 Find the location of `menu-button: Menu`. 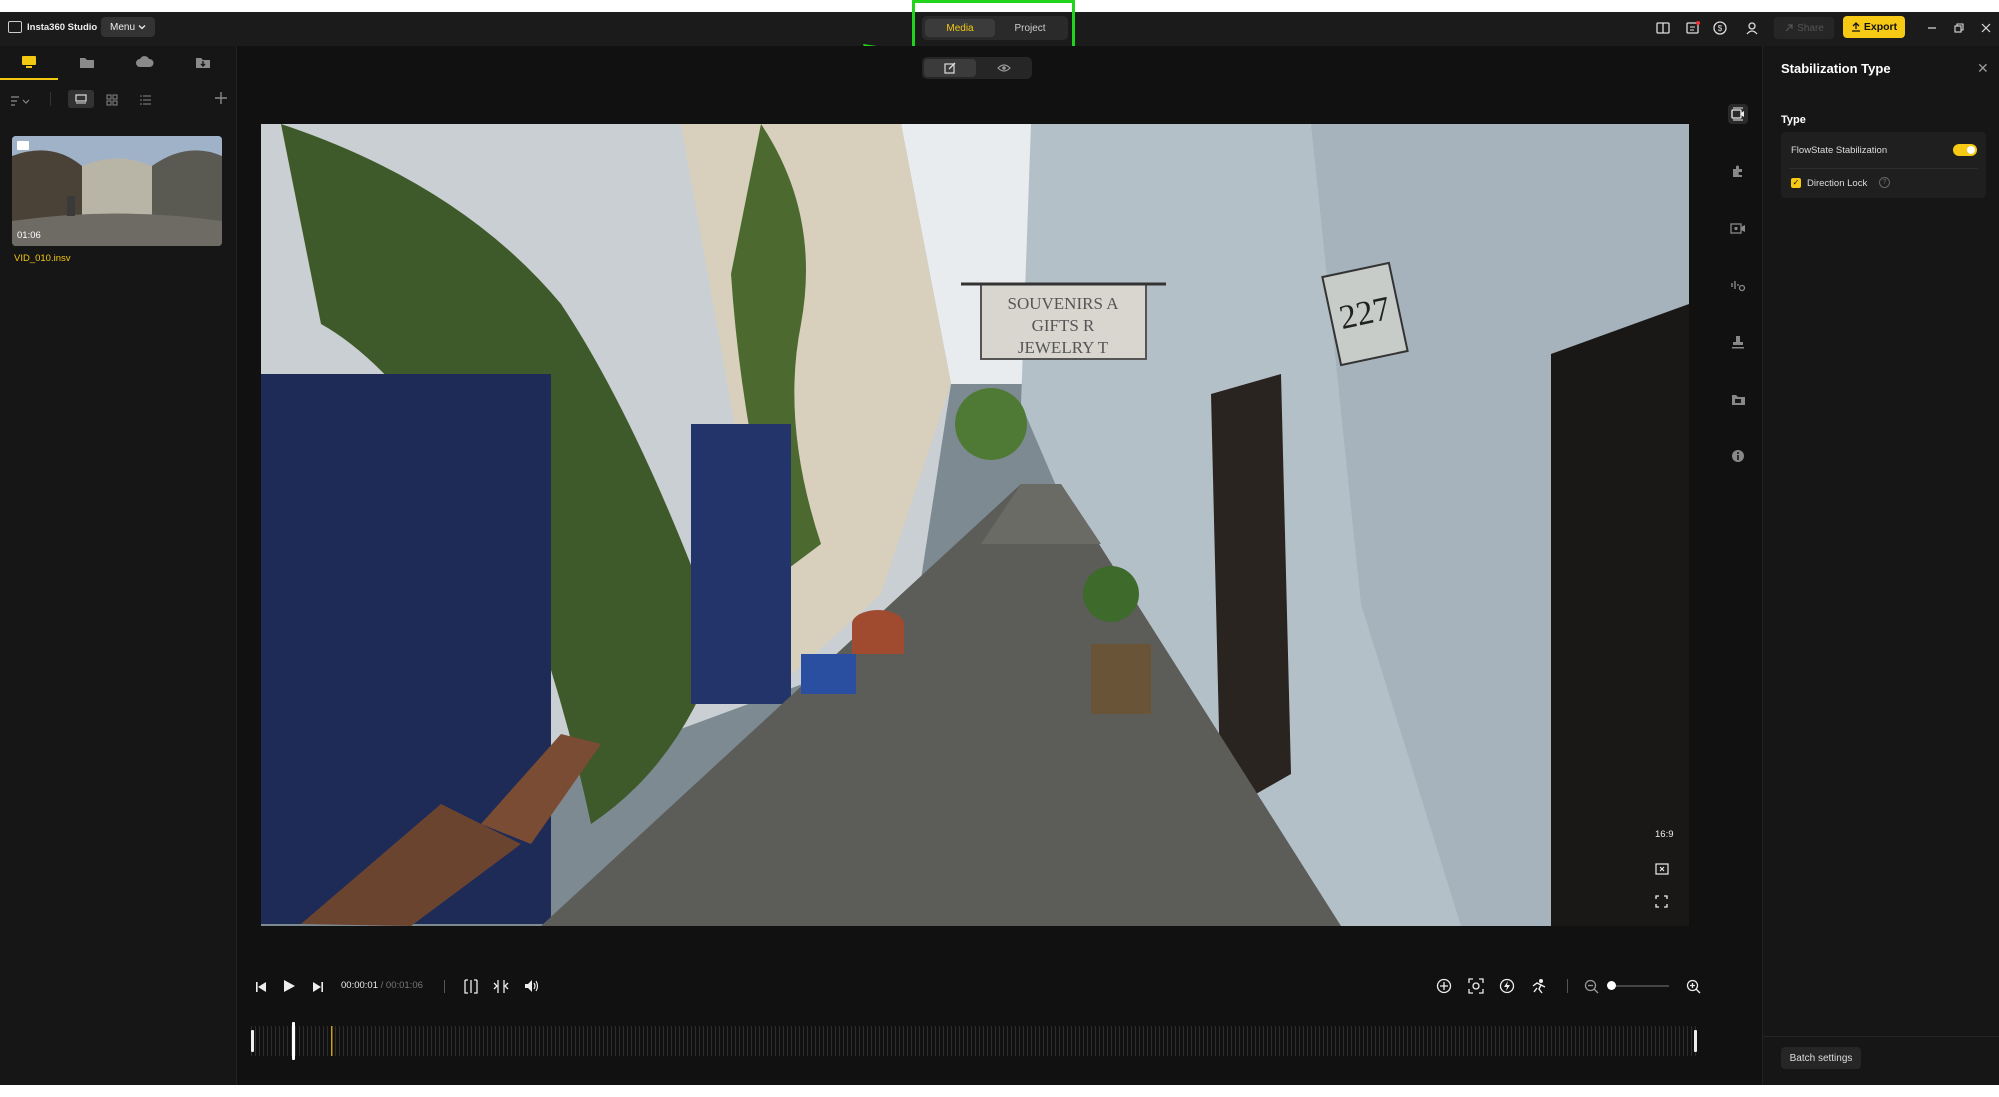

menu-button: Menu is located at coordinates (128, 27).